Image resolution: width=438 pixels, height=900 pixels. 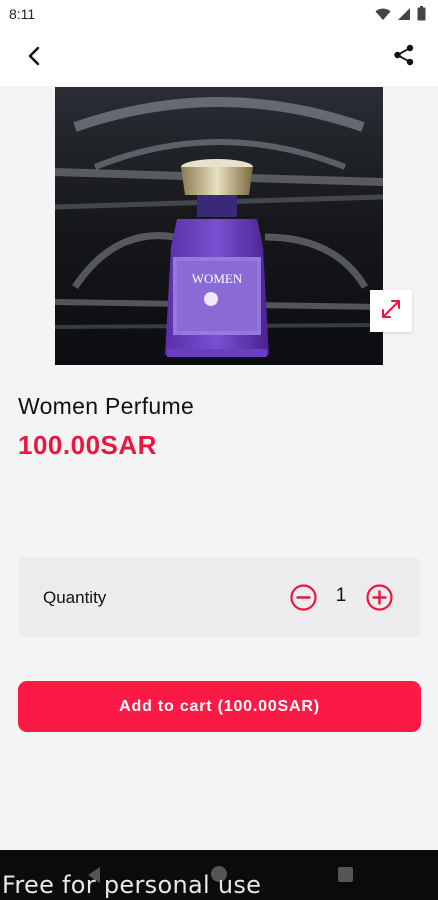 I want to click on back-arrow-icon, so click(x=34, y=58).